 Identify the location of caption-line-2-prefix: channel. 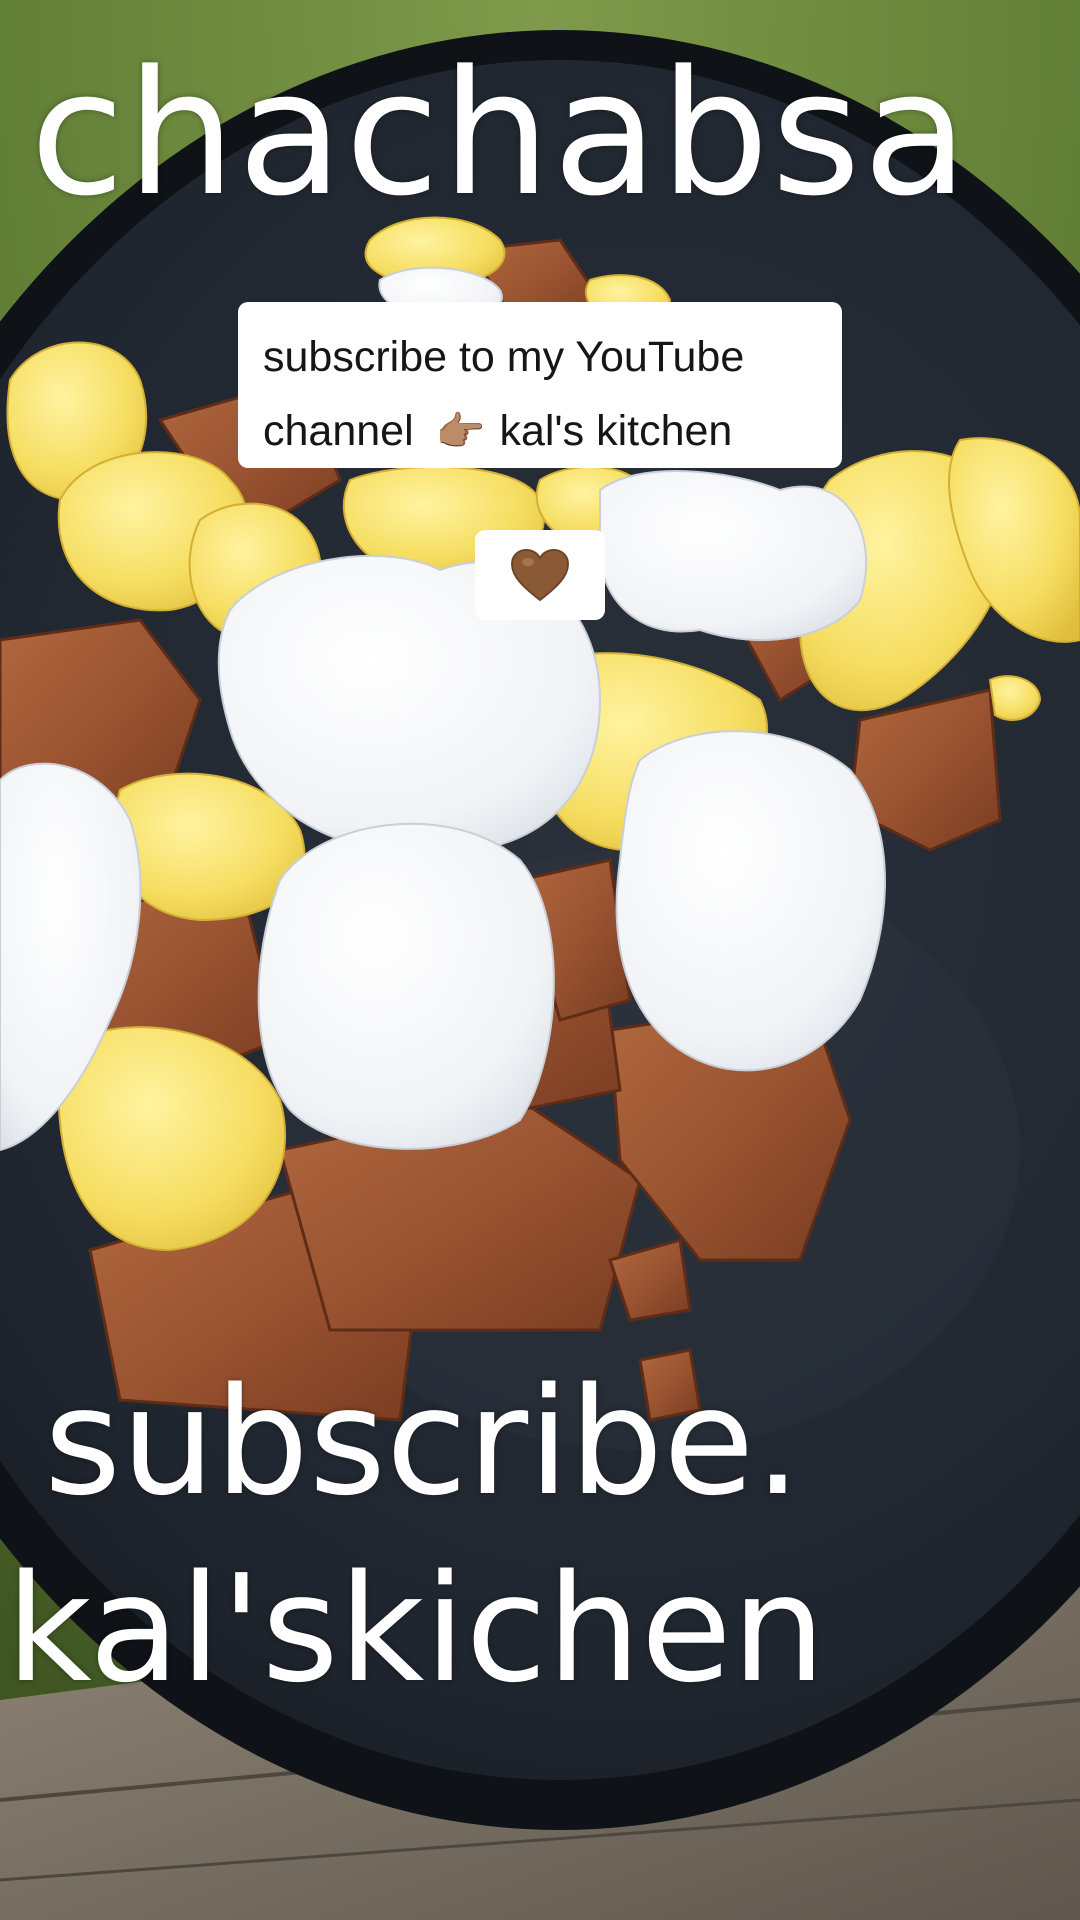
(338, 431).